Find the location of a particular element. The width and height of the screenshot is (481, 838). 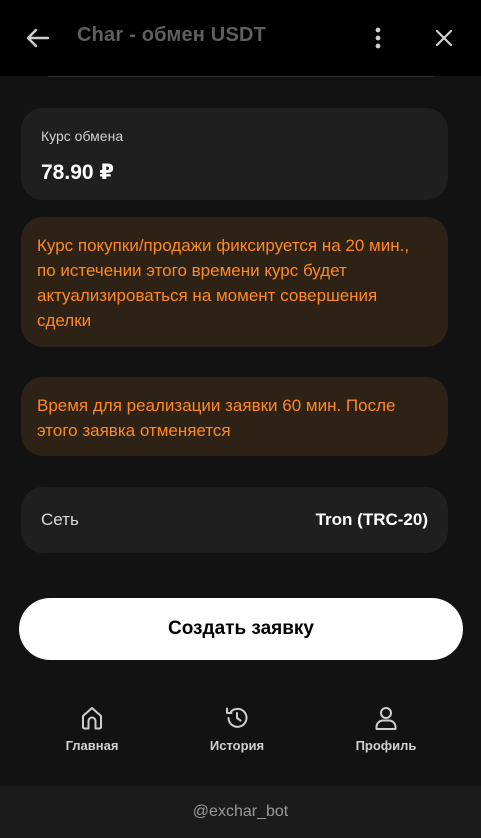

bottom-nav: Главная История Профиль is located at coordinates (240, 739).